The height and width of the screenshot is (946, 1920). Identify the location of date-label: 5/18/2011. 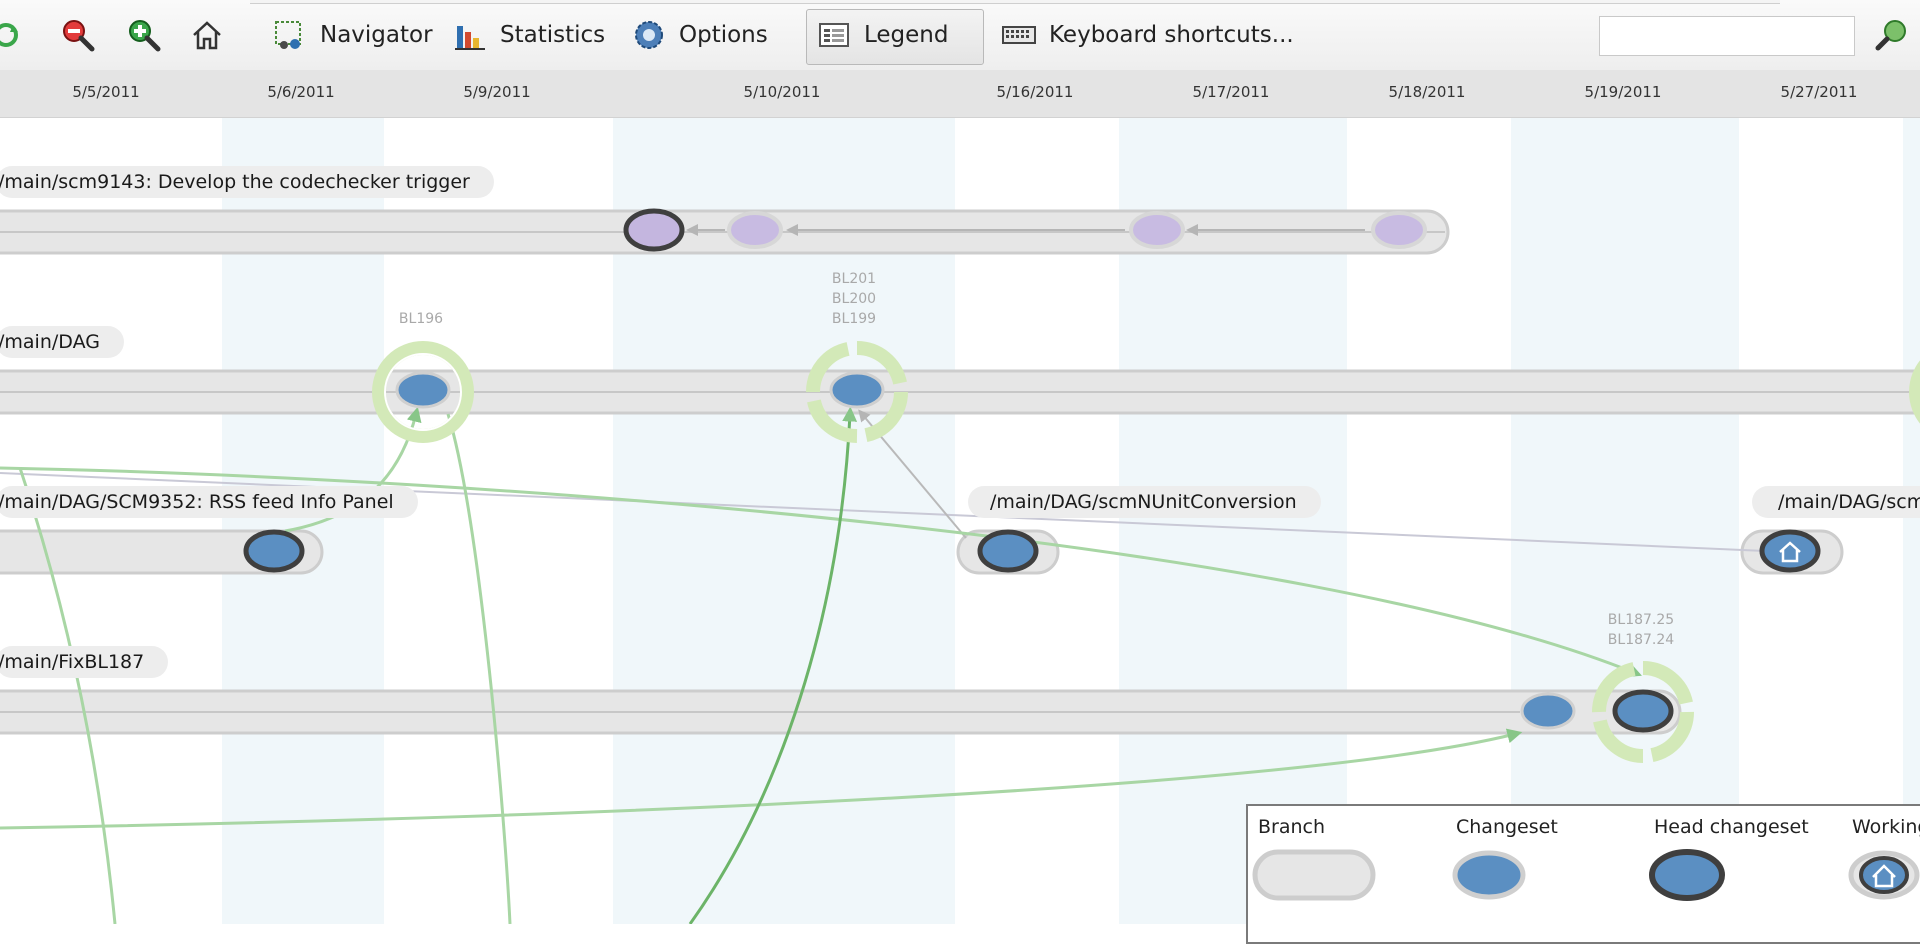
(1427, 92).